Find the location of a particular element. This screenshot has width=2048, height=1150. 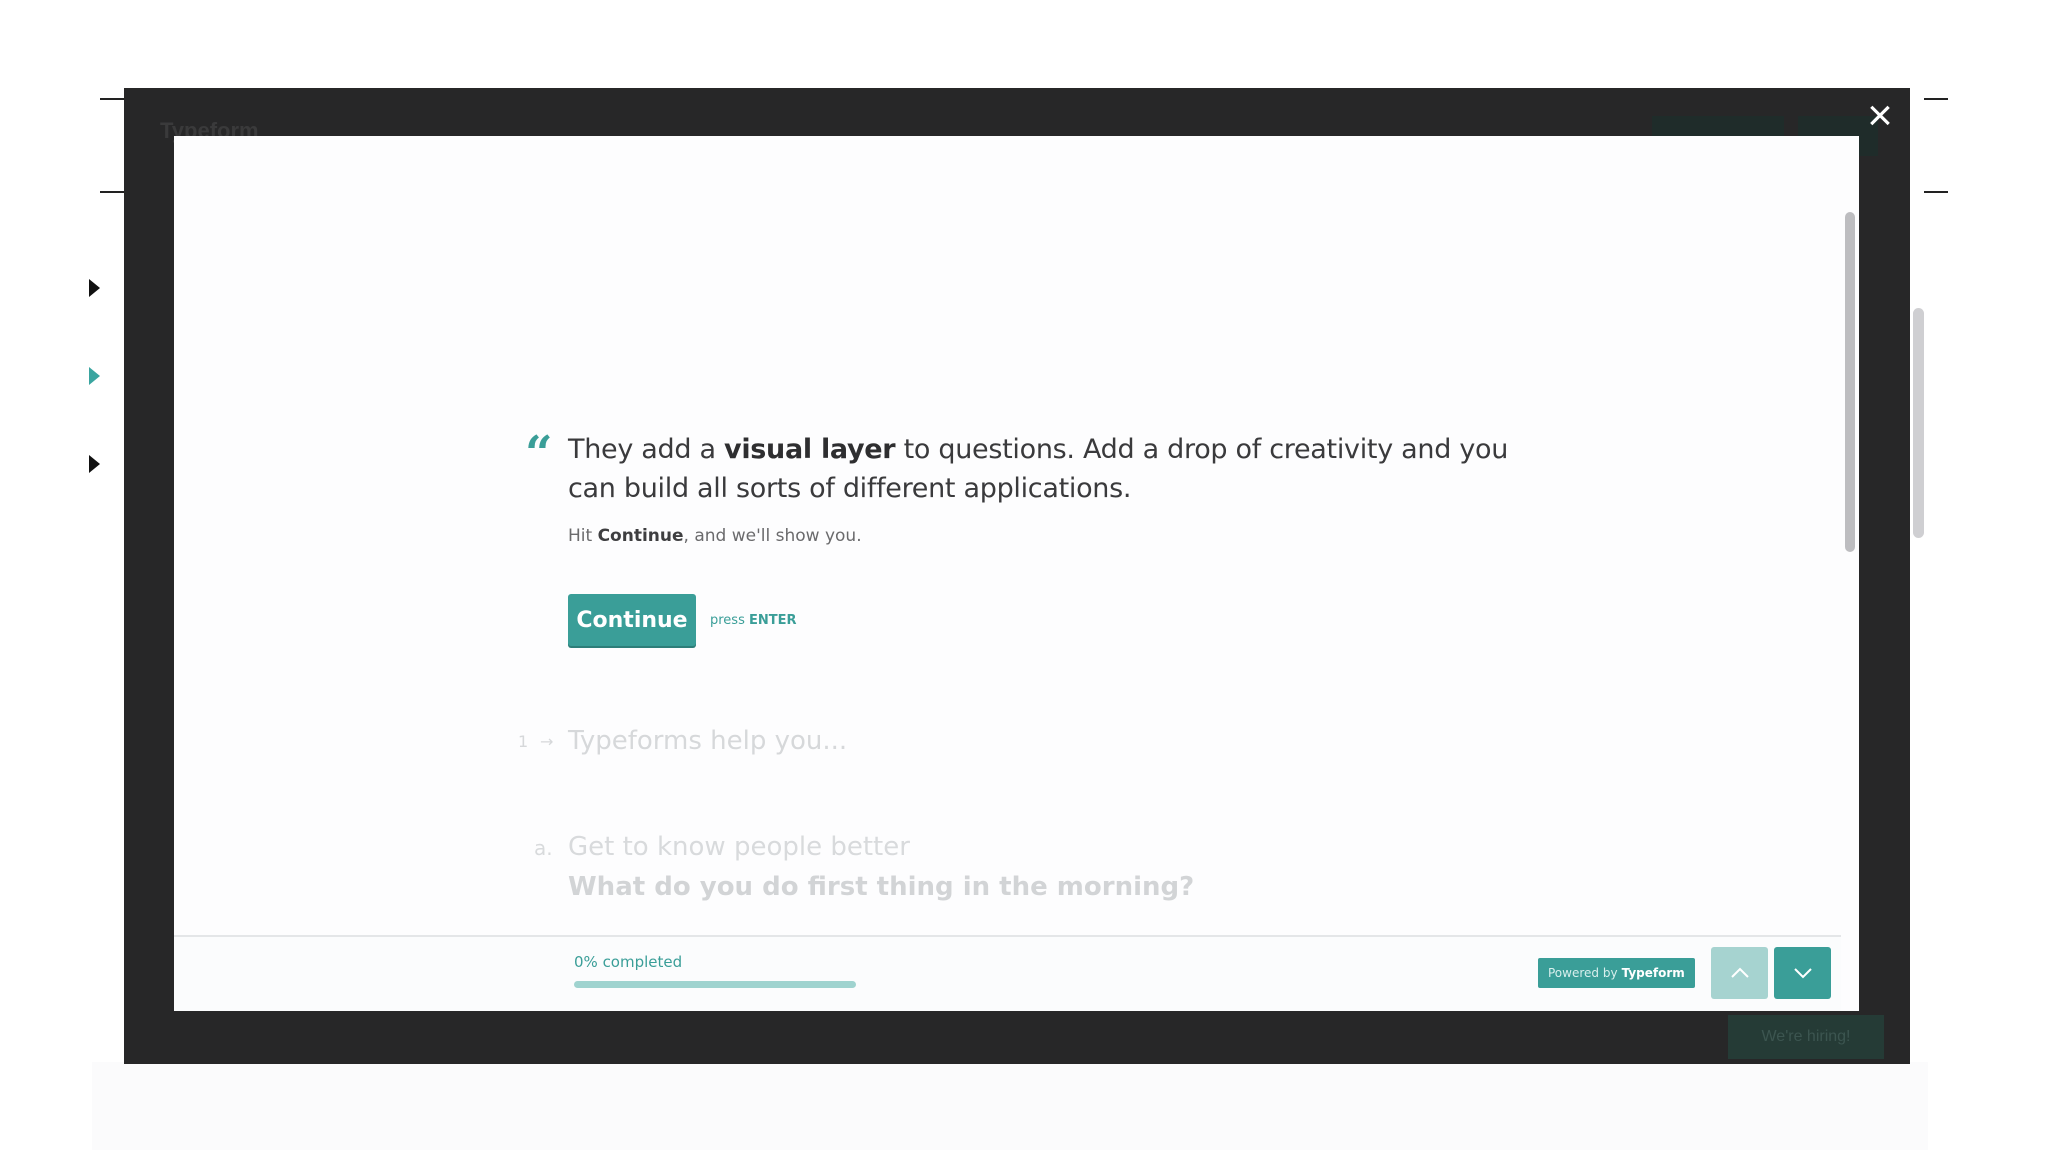

previous-question-button is located at coordinates (1739, 973).